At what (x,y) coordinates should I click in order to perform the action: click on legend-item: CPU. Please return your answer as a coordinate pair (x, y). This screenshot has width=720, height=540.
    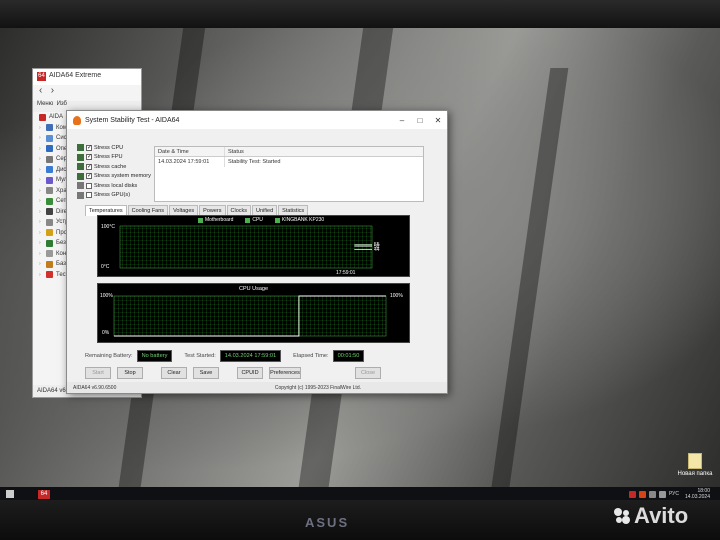
    Looking at the image, I should click on (257, 220).